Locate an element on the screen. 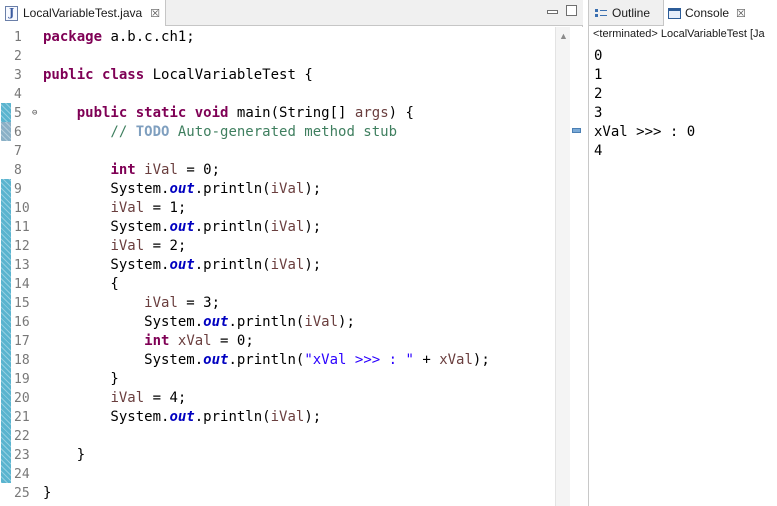  editor-tab-label: LocalVariableTest.java is located at coordinates (83, 13).